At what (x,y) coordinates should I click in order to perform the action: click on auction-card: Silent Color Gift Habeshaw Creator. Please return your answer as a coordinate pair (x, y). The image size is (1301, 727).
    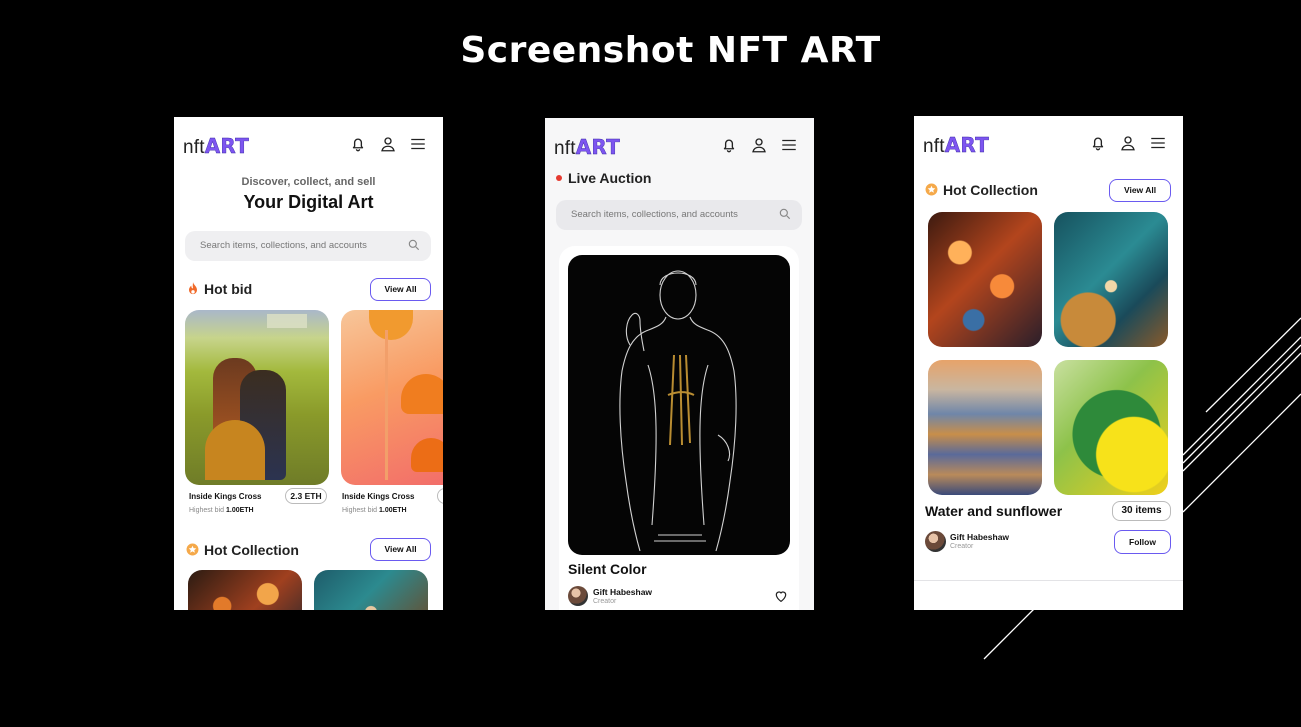
    Looking at the image, I should click on (679, 428).